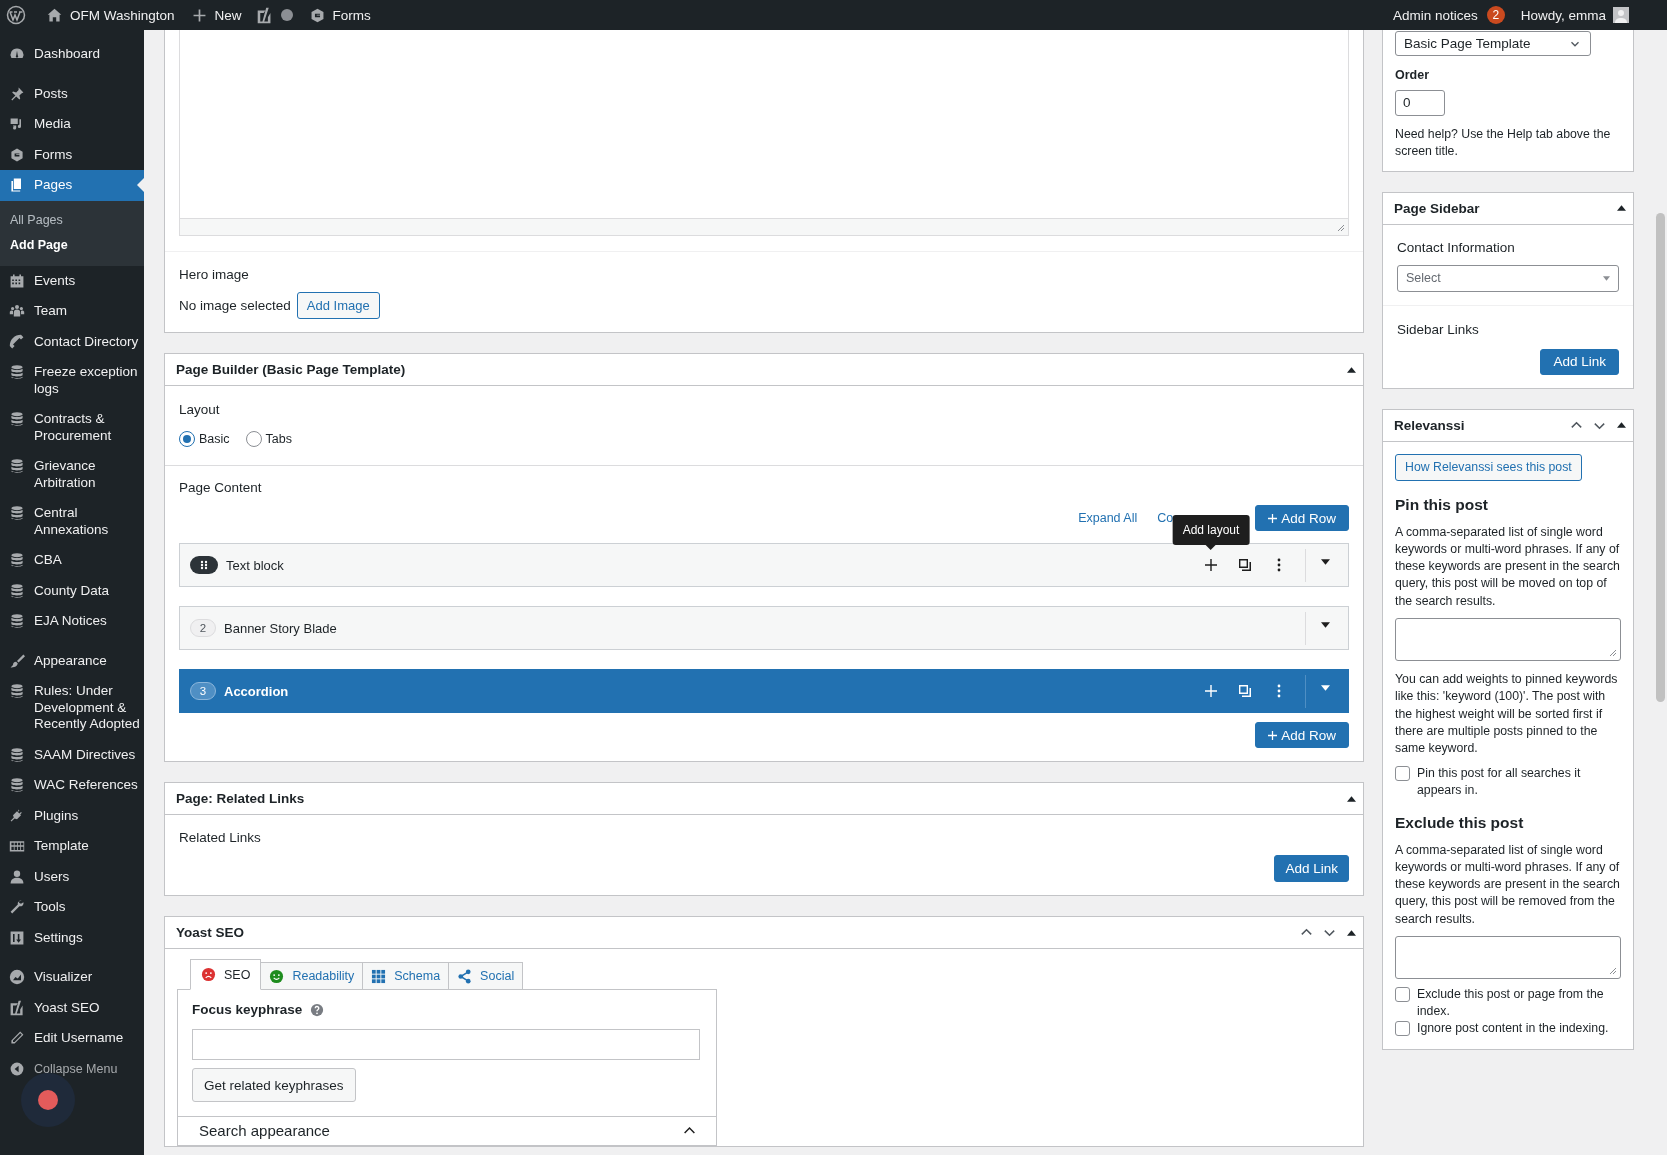 Image resolution: width=1667 pixels, height=1155 pixels. What do you see at coordinates (72, 93) in the screenshot?
I see `menu-item: Posts` at bounding box center [72, 93].